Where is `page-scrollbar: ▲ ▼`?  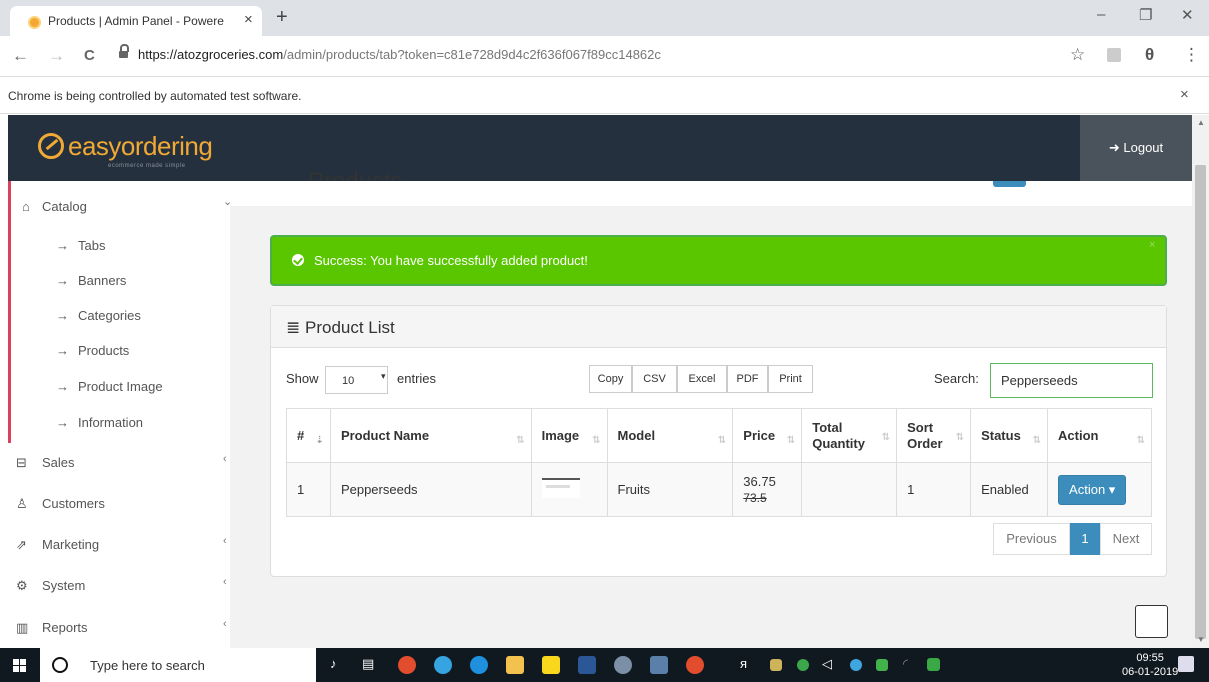
page-scrollbar: ▲ ▼ is located at coordinates (1200, 381).